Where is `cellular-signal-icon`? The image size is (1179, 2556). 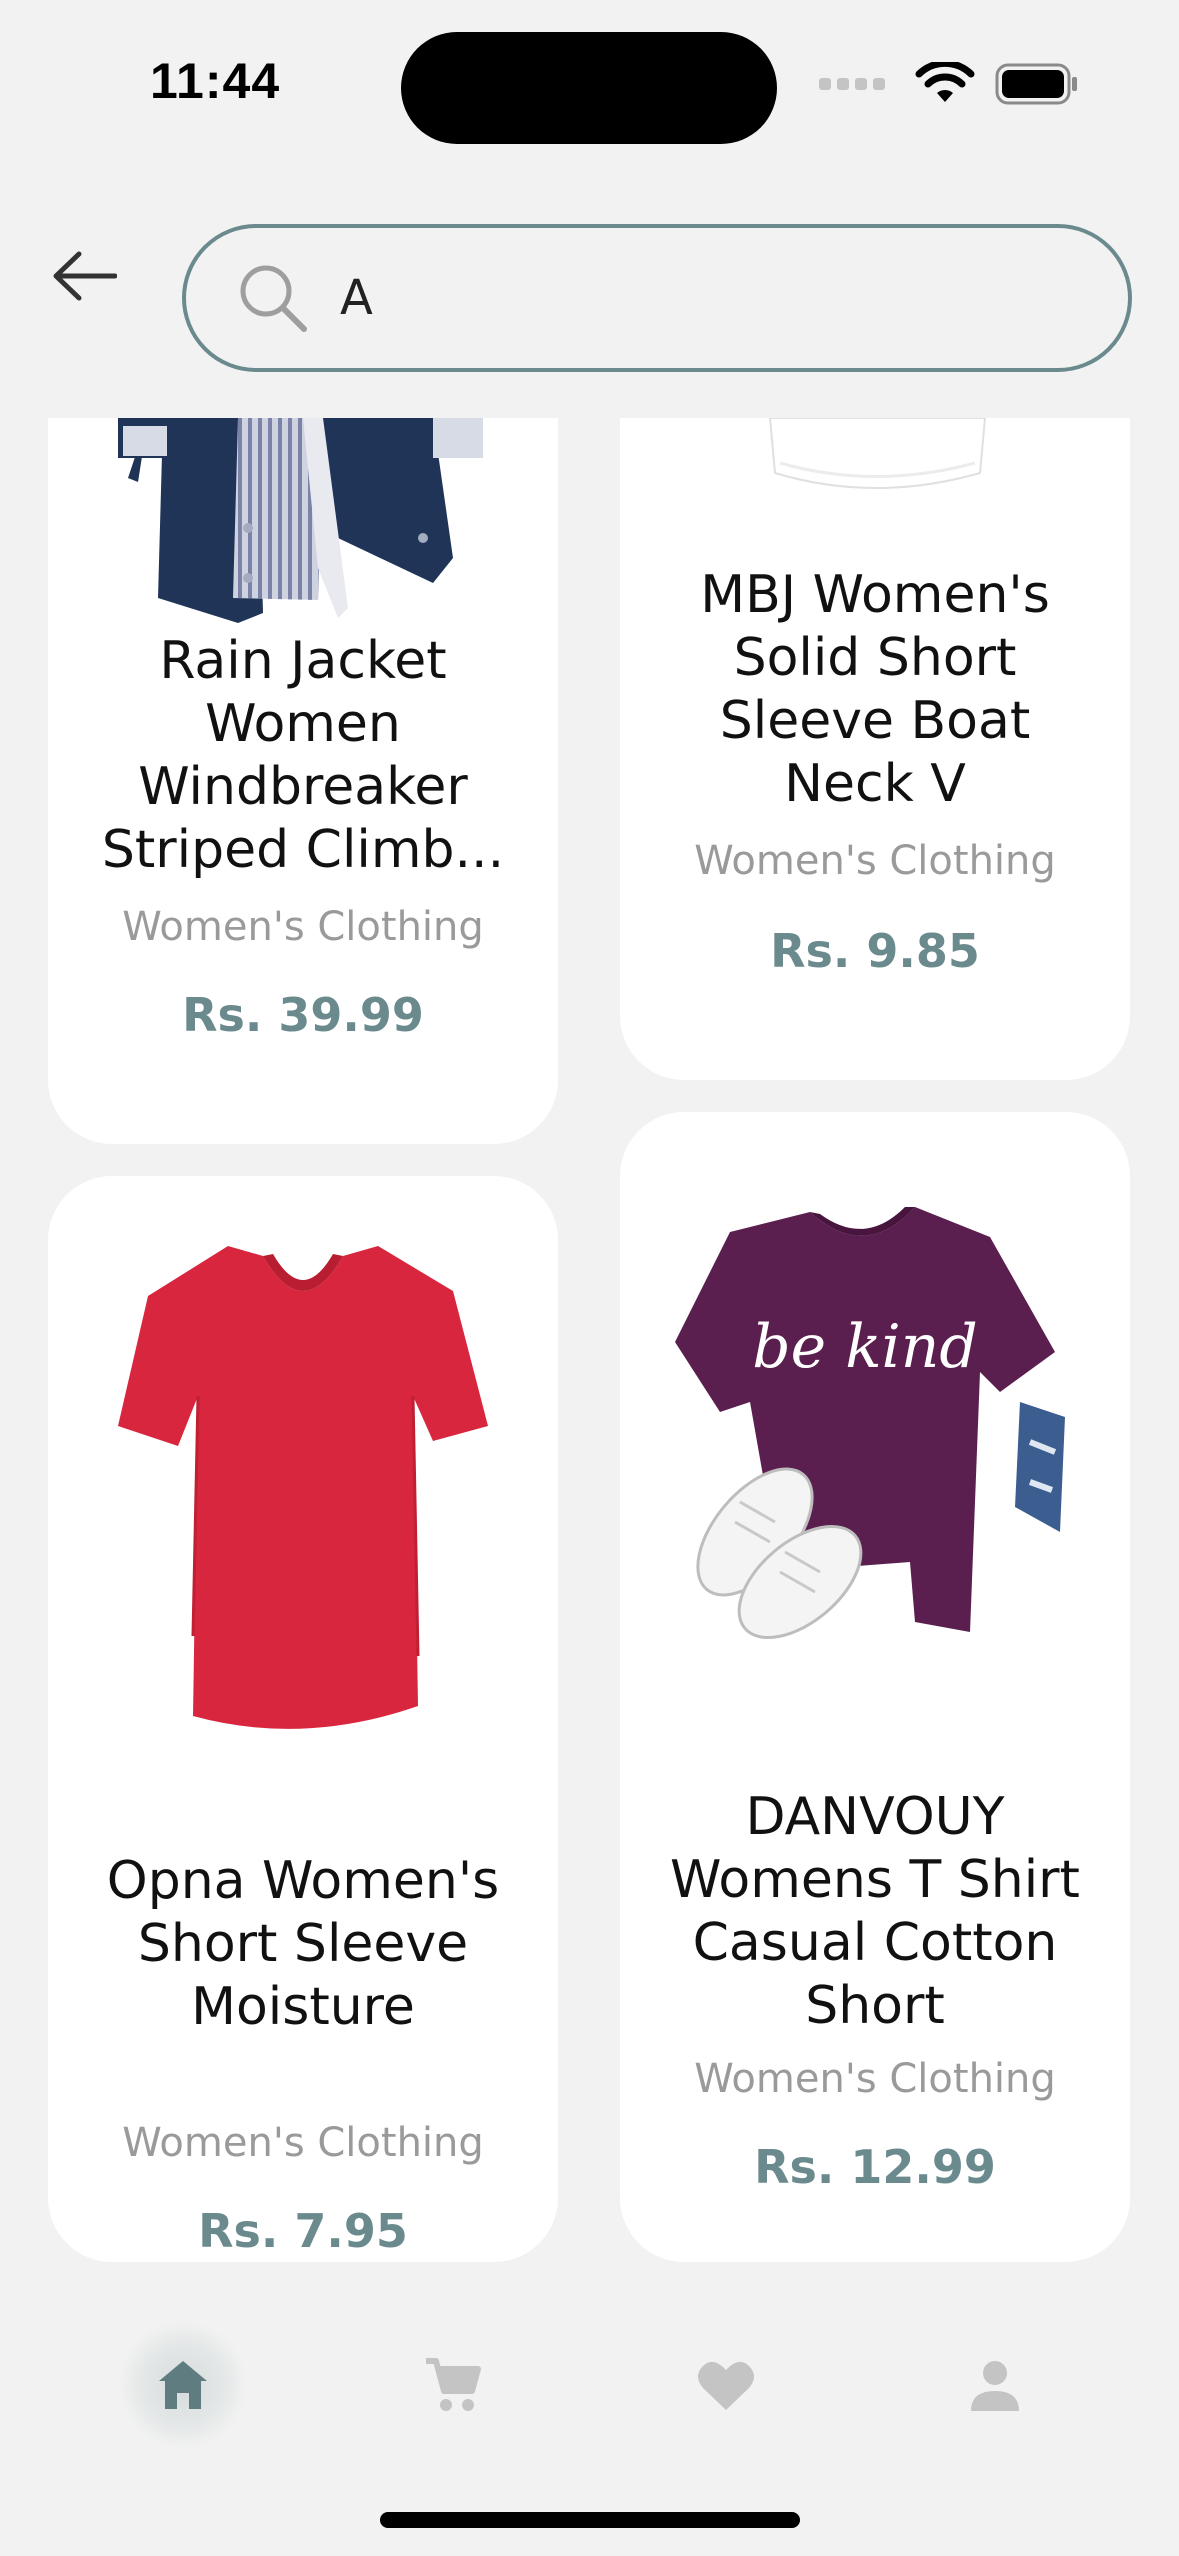
cellular-signal-icon is located at coordinates (852, 84).